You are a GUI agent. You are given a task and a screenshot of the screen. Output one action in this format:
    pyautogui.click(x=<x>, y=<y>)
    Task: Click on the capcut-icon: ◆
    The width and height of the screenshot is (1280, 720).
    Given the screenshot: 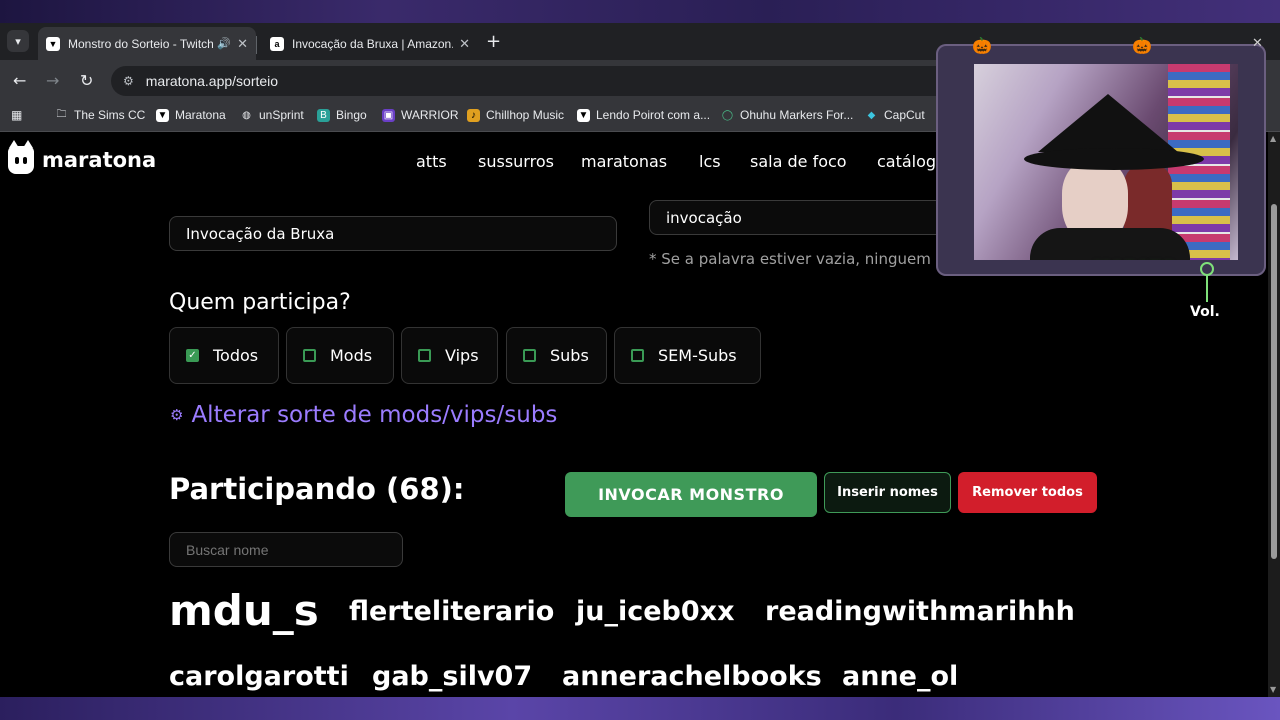 What is the action you would take?
    pyautogui.click(x=871, y=115)
    